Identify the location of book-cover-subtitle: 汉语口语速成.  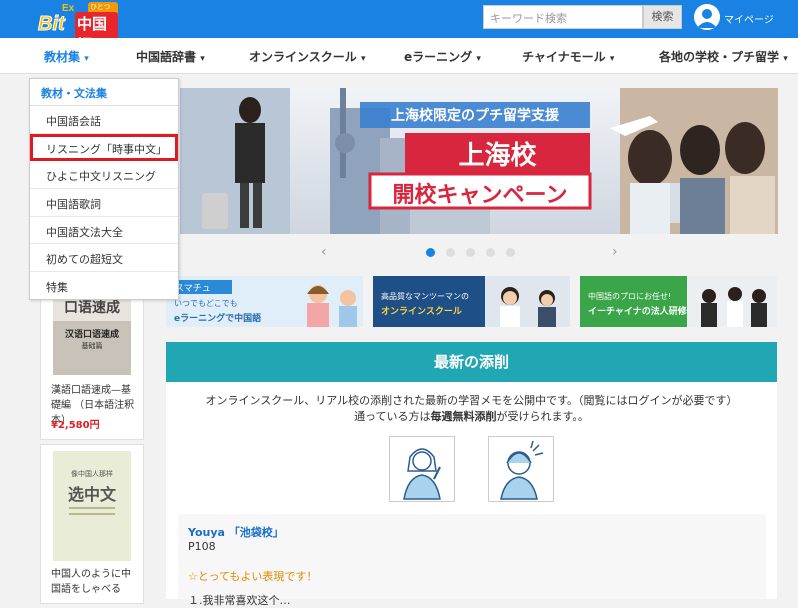
(91, 335).